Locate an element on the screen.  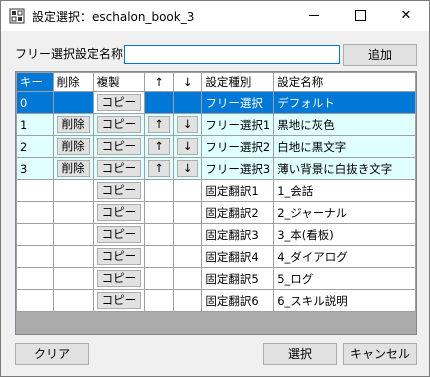
table-row: コピー 固定翻訳3 3_本(看板) is located at coordinates (216, 234).